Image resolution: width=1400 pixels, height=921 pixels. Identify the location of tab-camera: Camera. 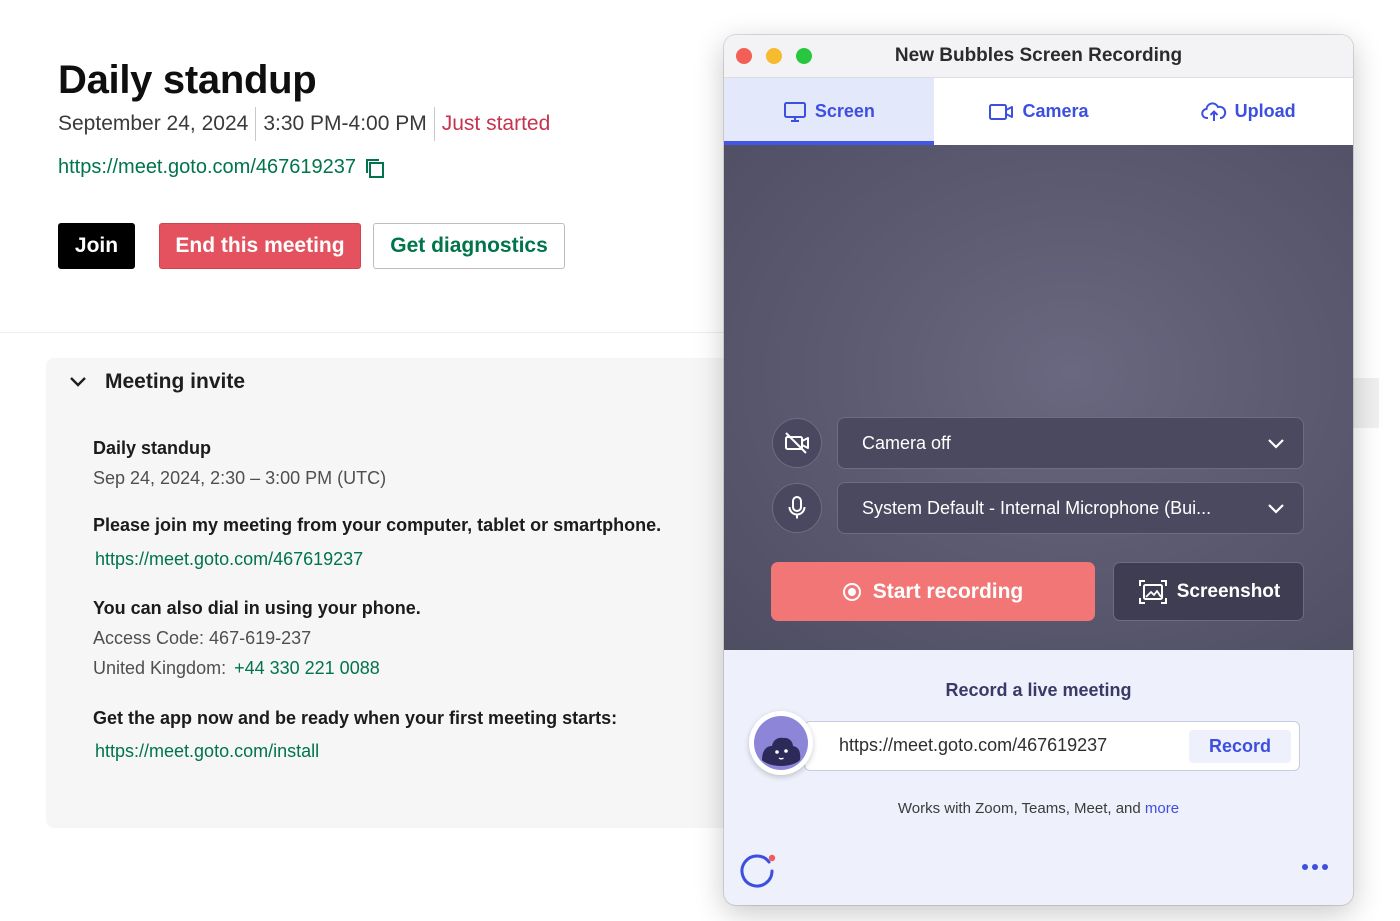
(1039, 111).